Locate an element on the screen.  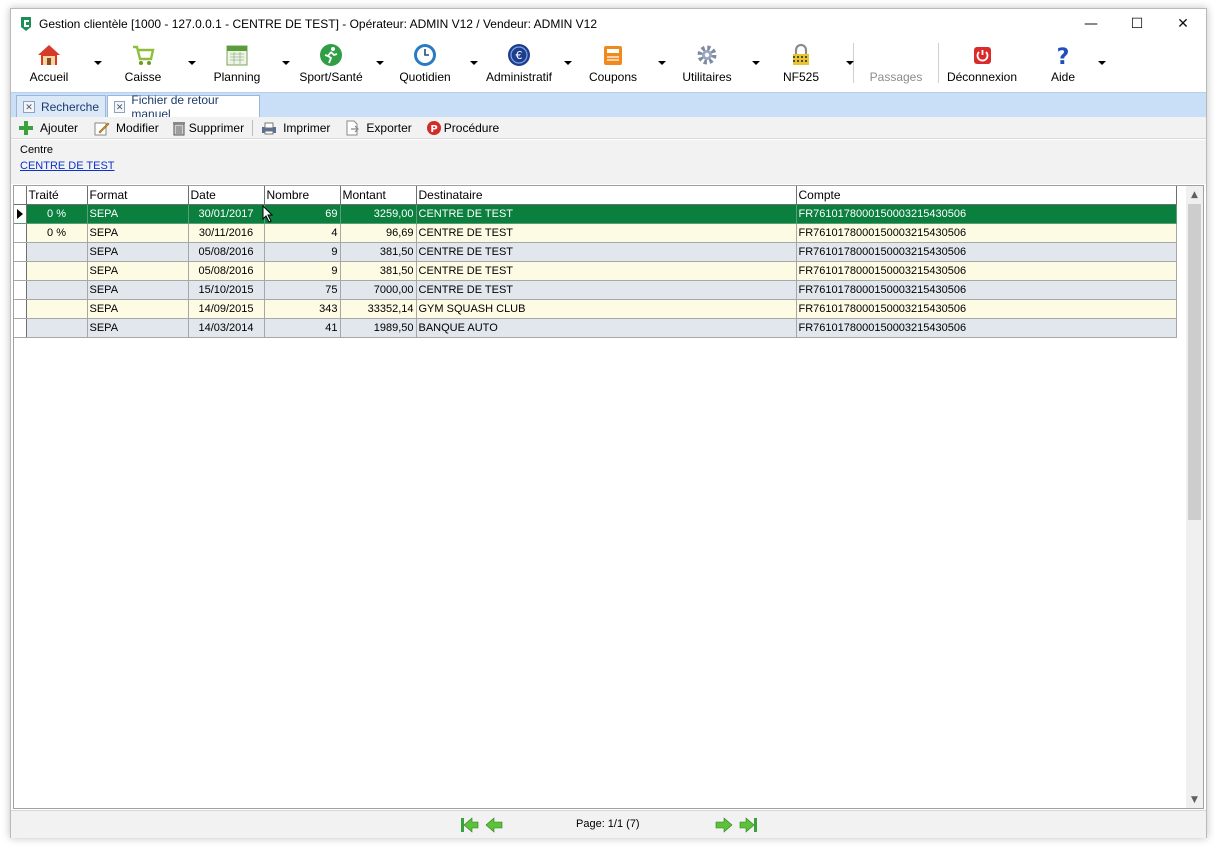
add-button: Ajouter is located at coordinates (48, 128).